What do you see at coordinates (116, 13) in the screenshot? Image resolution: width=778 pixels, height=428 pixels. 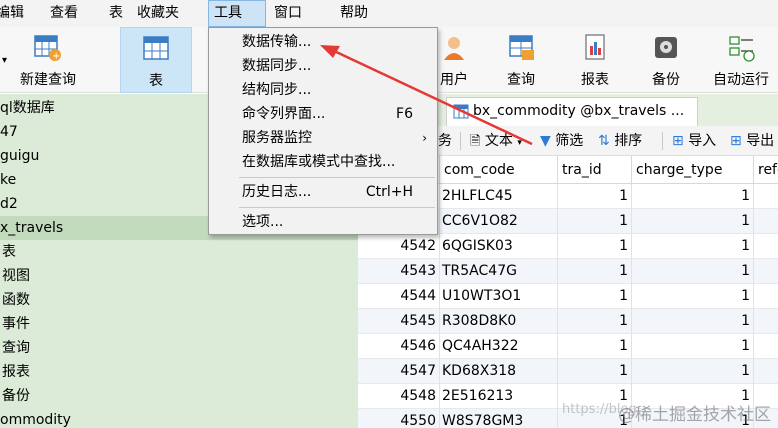 I see `menu-table: 表` at bounding box center [116, 13].